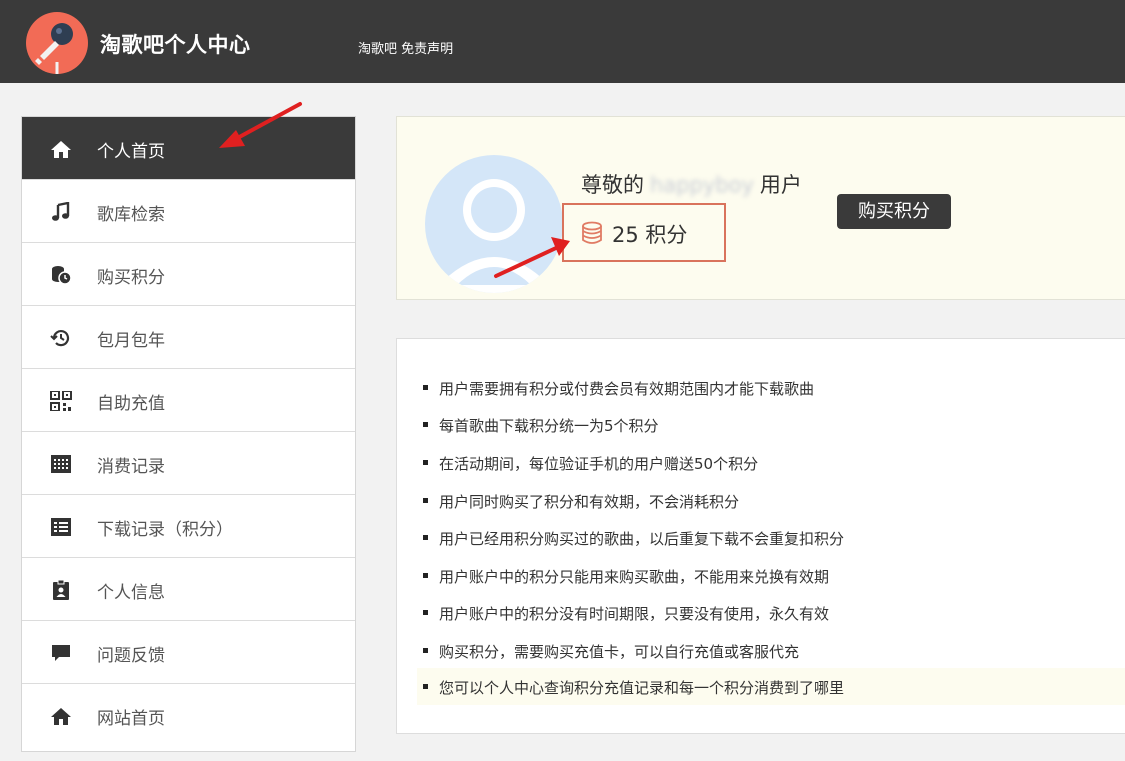  Describe the element at coordinates (131, 278) in the screenshot. I see `sidebar-item-label: 购买积分` at that location.